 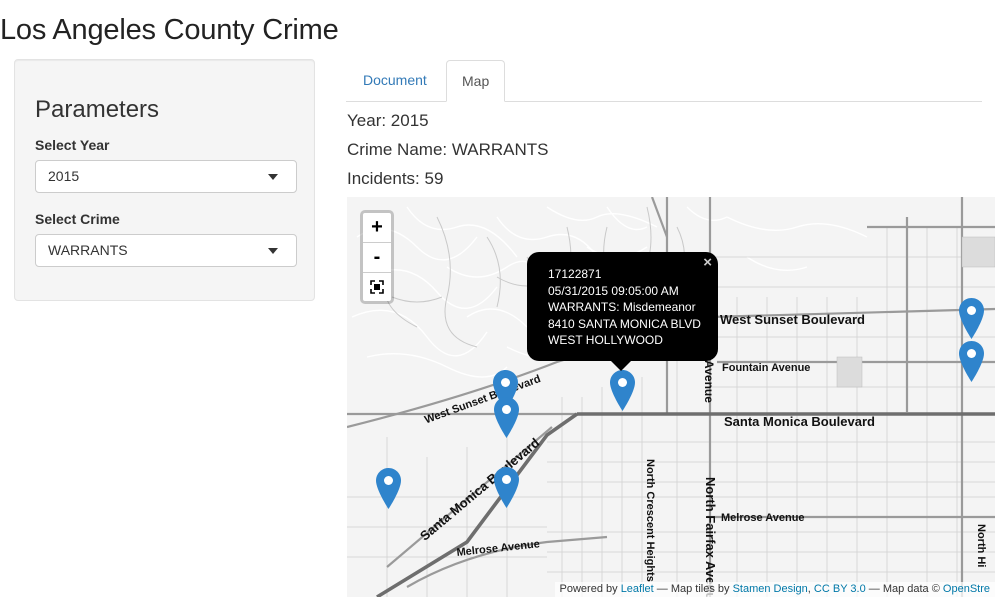 What do you see at coordinates (650, 520) in the screenshot?
I see `road-label-crescent: North Crescent Heights` at bounding box center [650, 520].